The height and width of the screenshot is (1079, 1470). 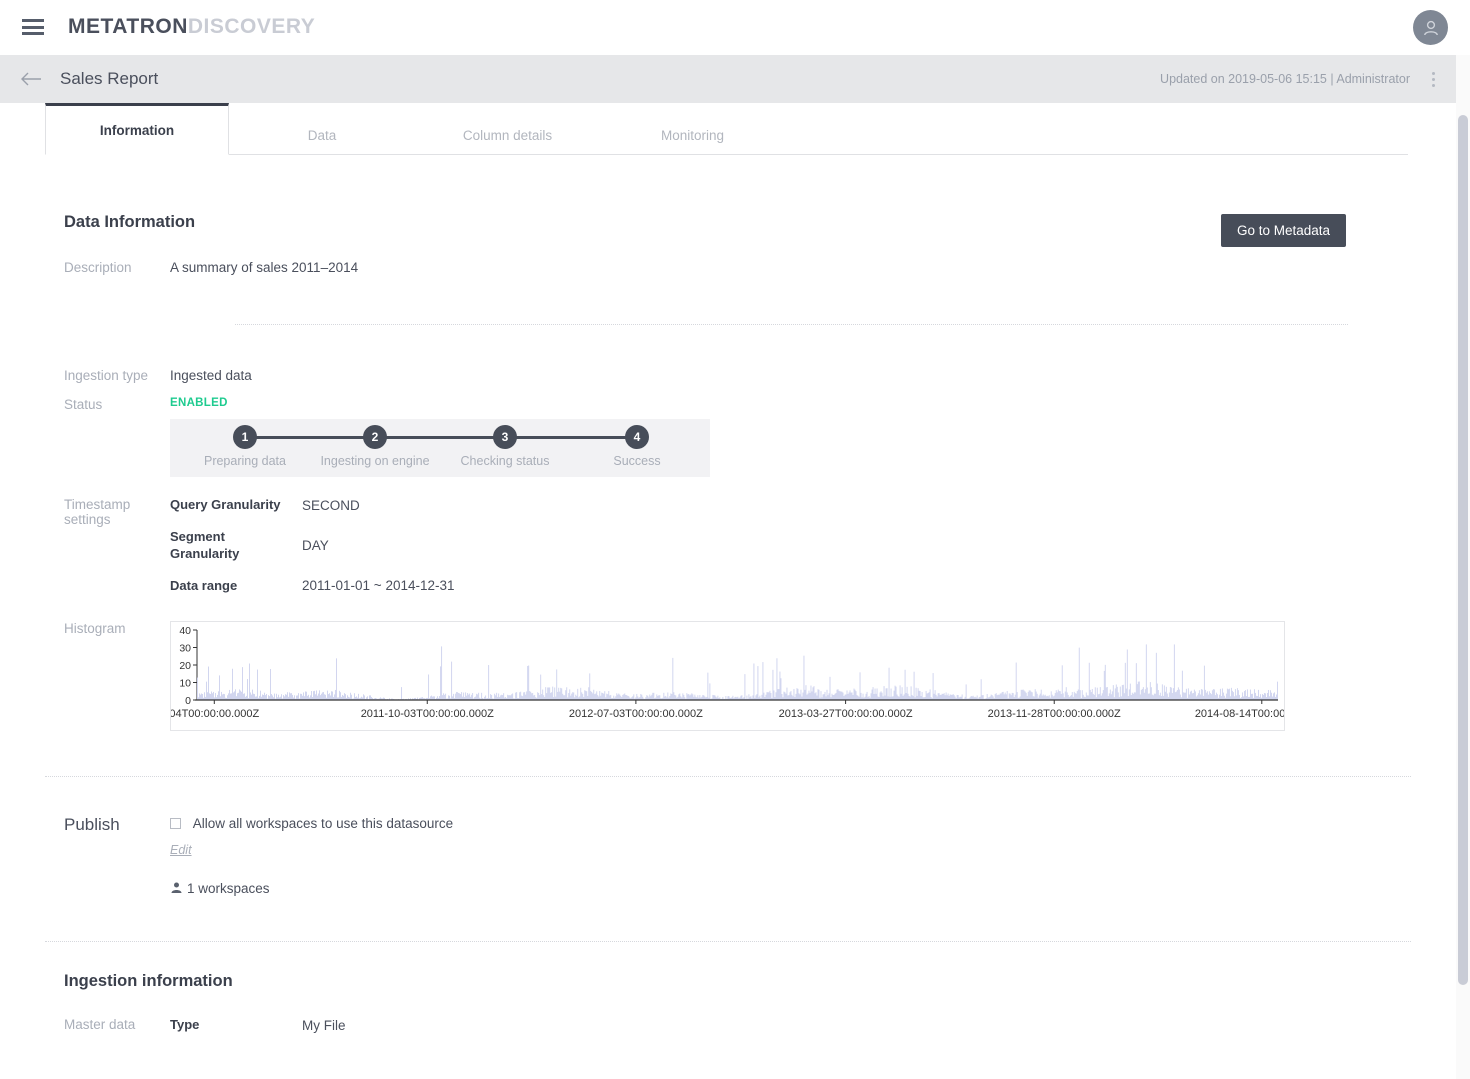 I want to click on svg-text: 04T00:00:00.000Z, so click(x=215, y=714).